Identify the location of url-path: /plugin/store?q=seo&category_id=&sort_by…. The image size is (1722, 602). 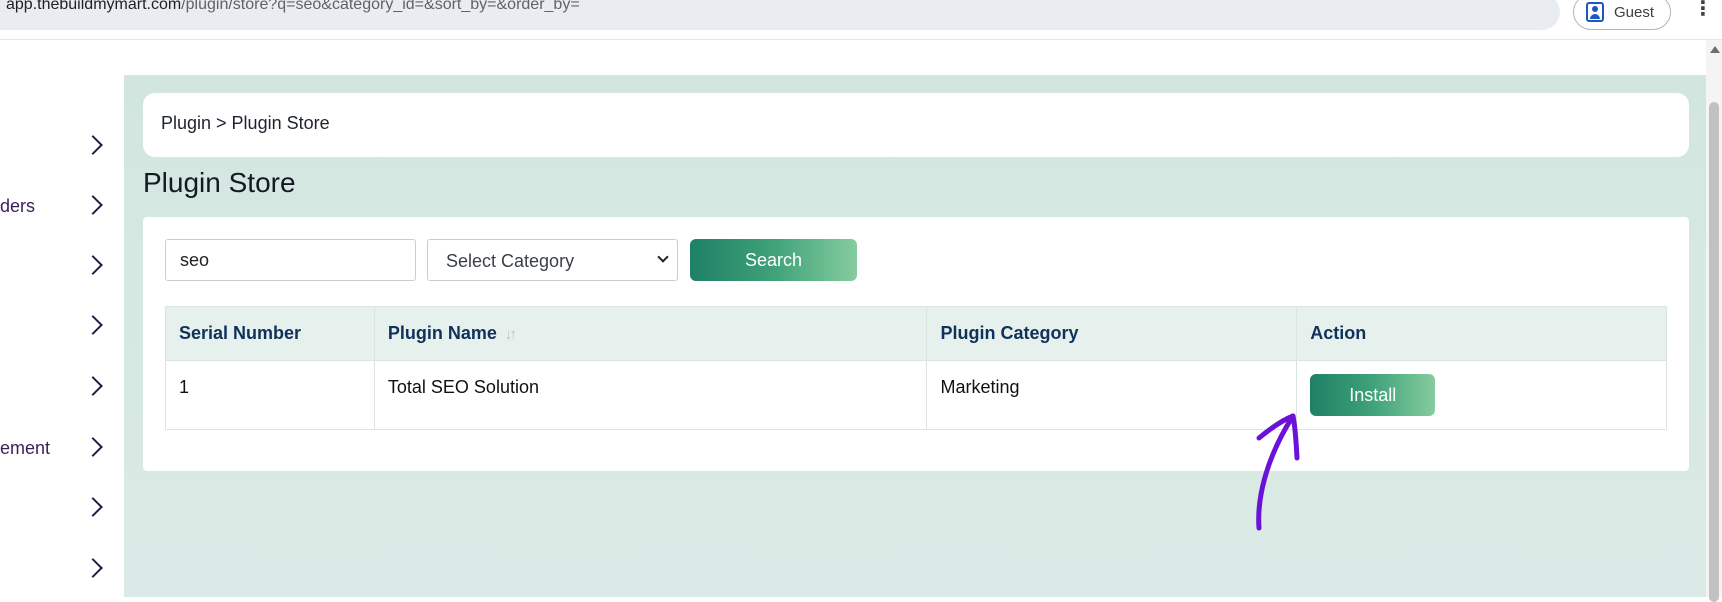
(380, 6).